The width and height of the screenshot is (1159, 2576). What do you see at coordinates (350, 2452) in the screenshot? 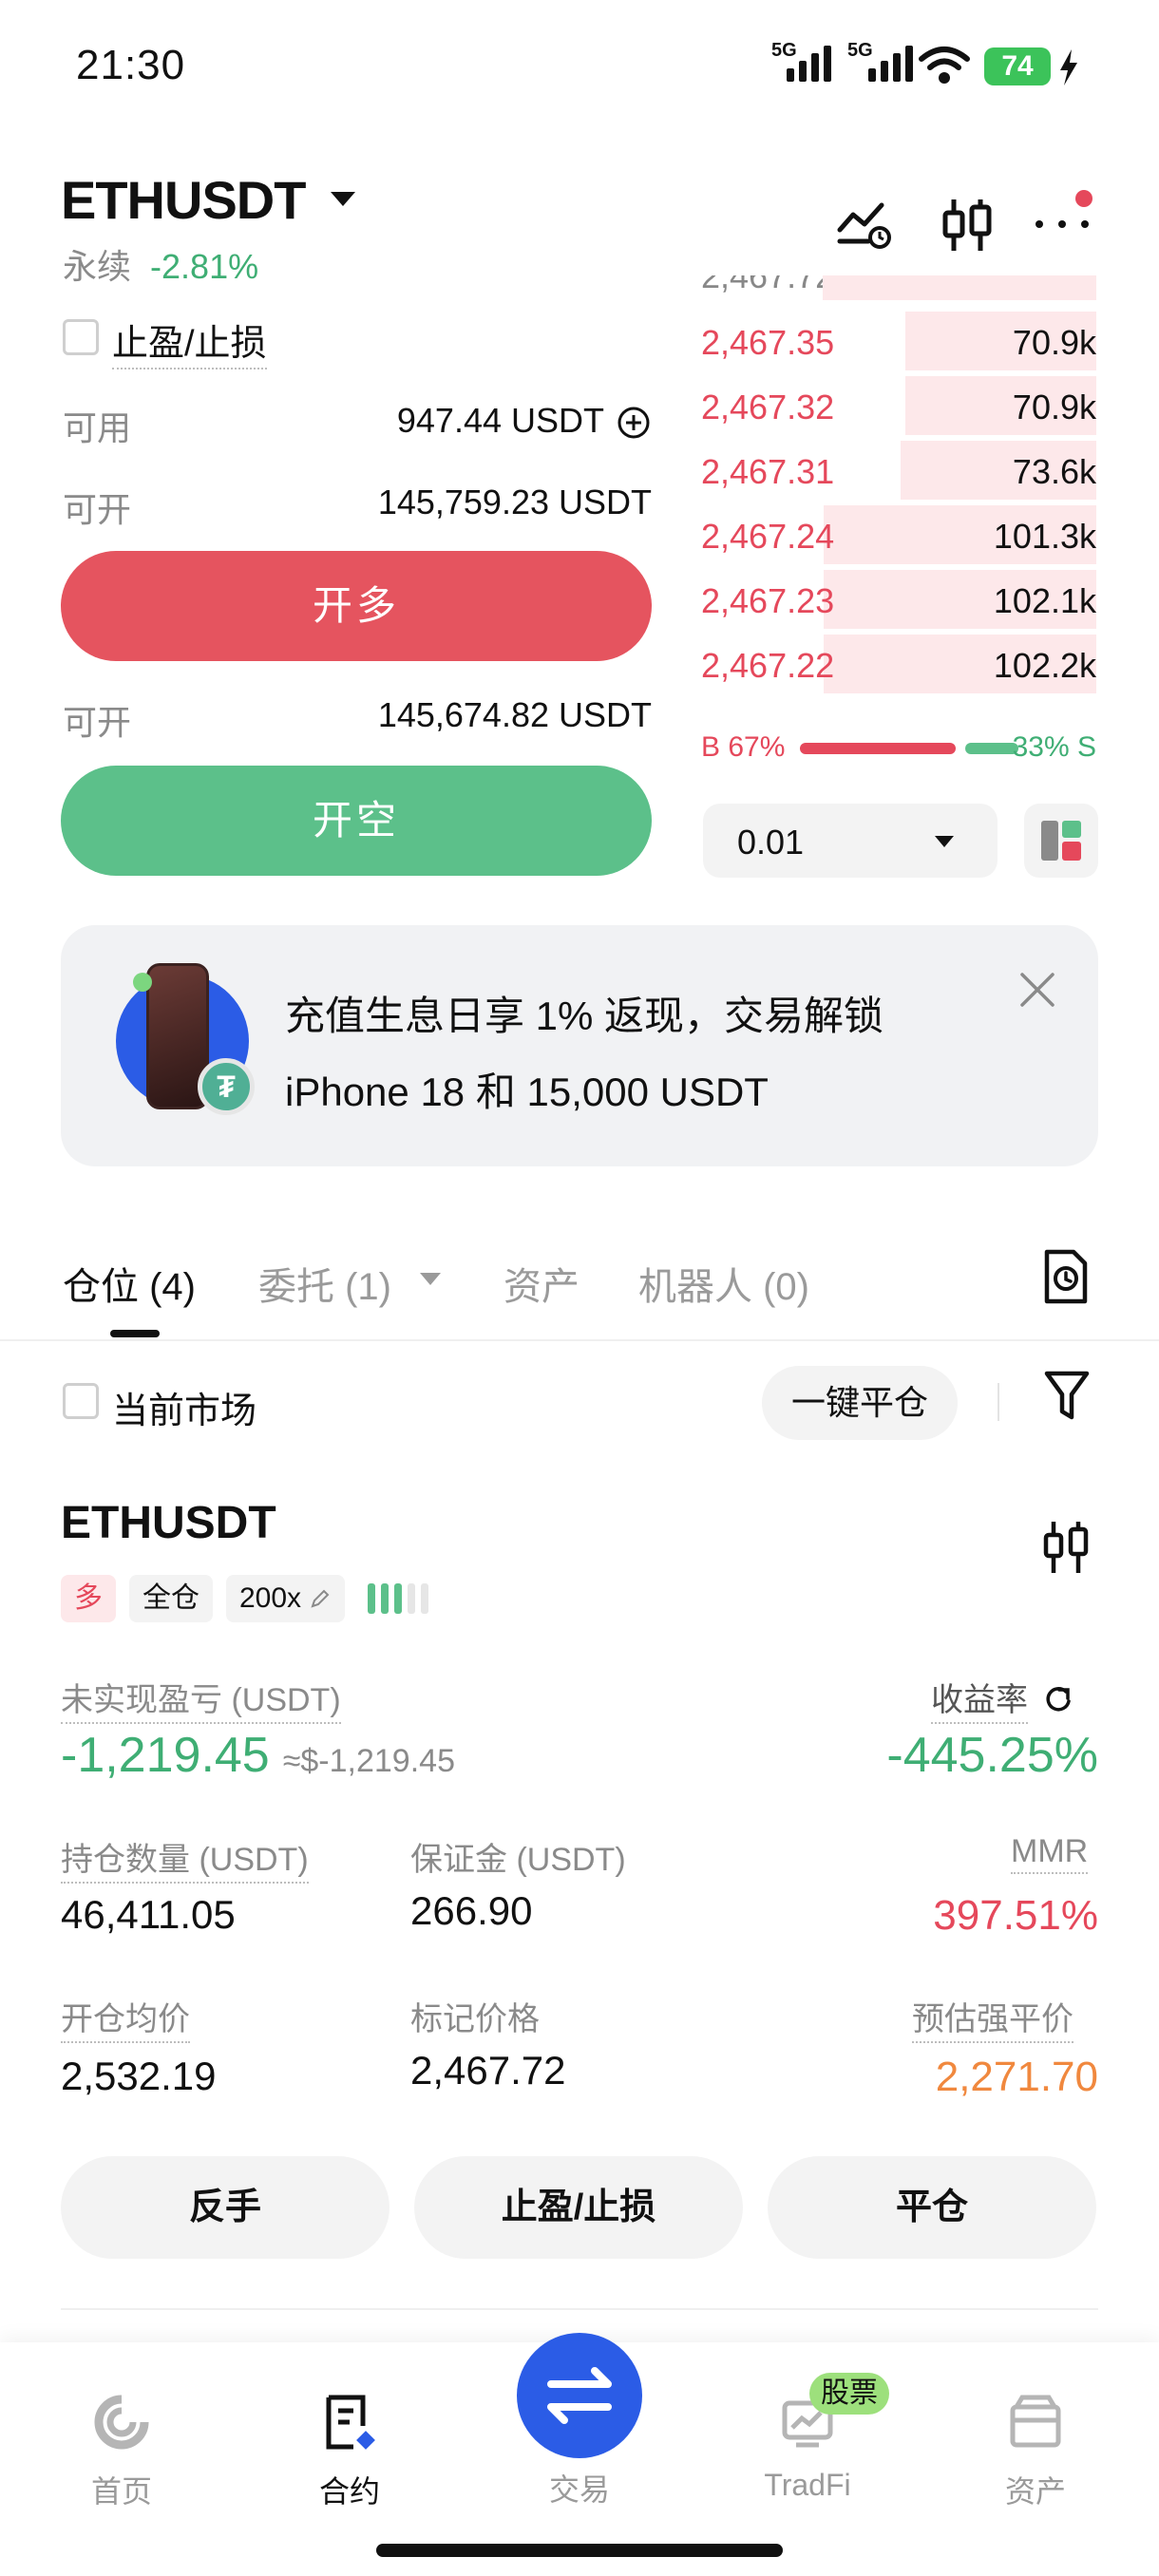
I see `nav-contract: 合约` at bounding box center [350, 2452].